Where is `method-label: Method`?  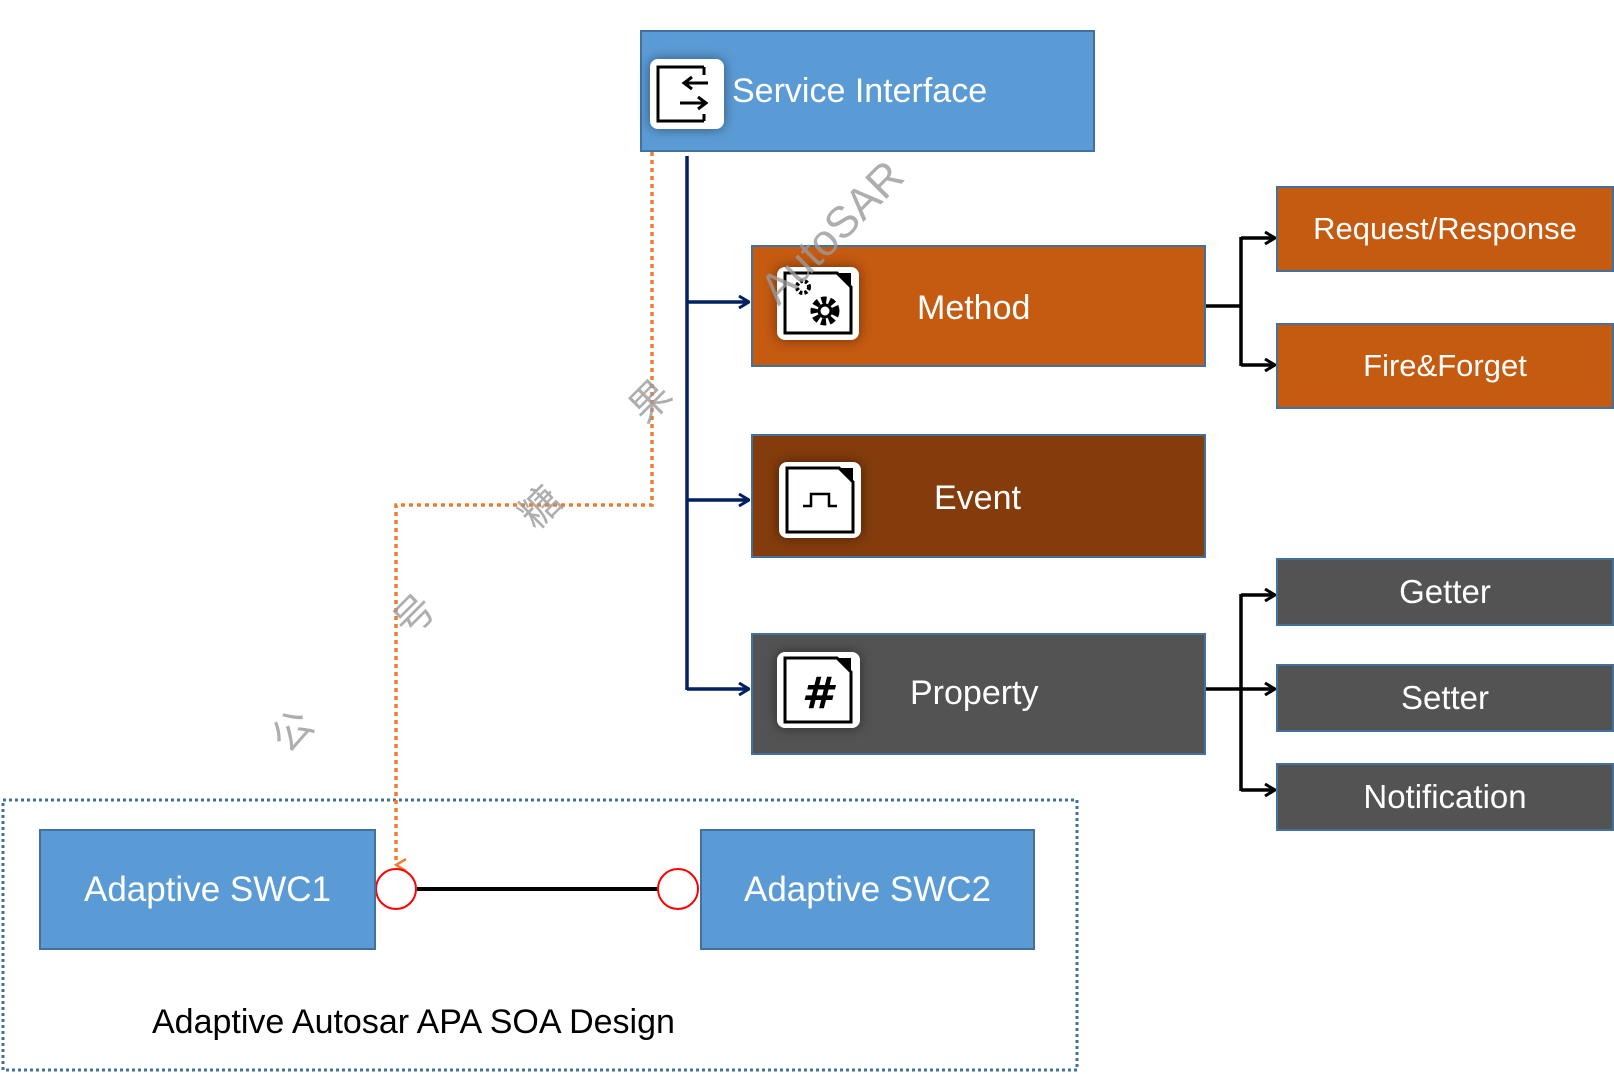 method-label: Method is located at coordinates (974, 308).